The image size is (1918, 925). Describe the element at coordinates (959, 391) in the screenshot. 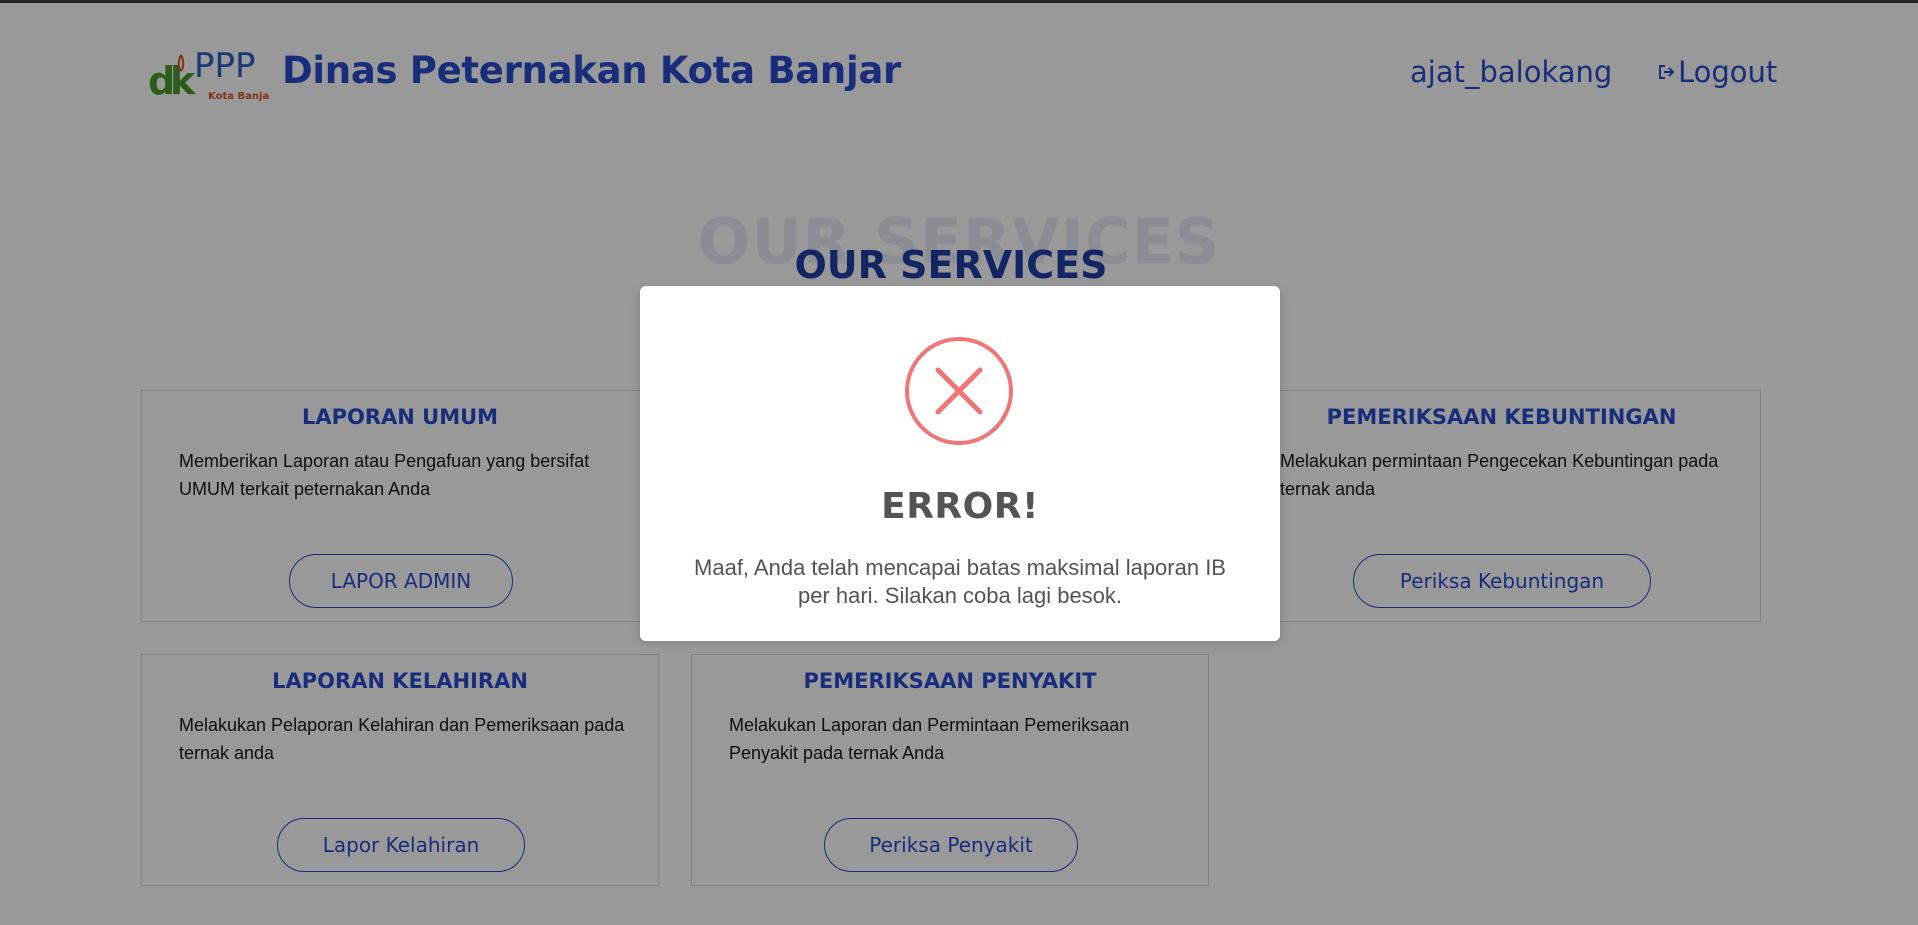

I see `error-x-icon` at that location.